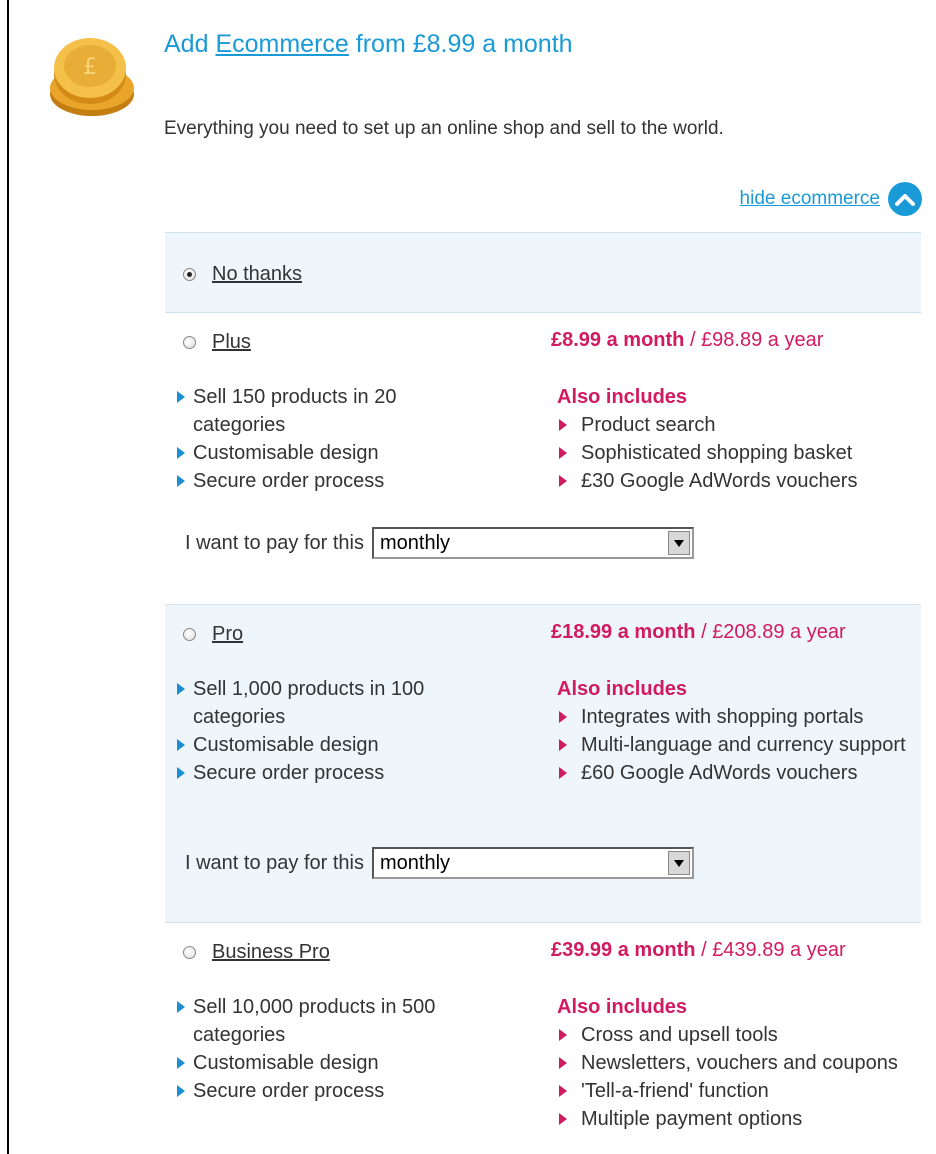  What do you see at coordinates (618, 340) in the screenshot?
I see `price-month: £8.99 a month` at bounding box center [618, 340].